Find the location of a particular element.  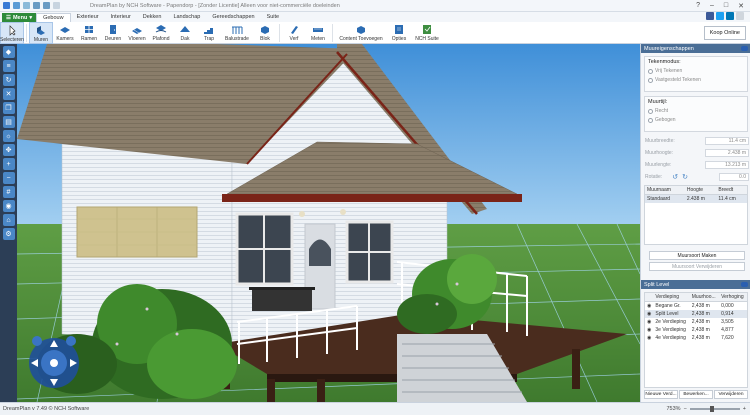

grid-icon: # is located at coordinates (8, 192).